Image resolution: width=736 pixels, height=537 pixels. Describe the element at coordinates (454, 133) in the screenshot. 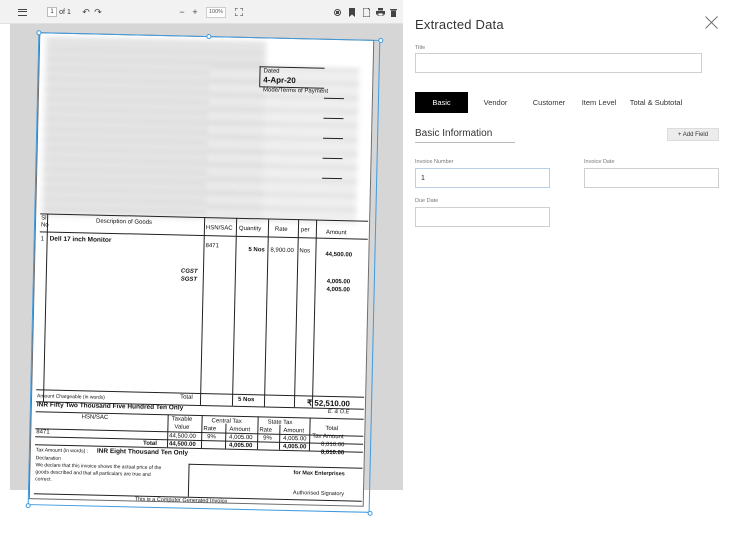

I see `section-title: Basic Information` at that location.